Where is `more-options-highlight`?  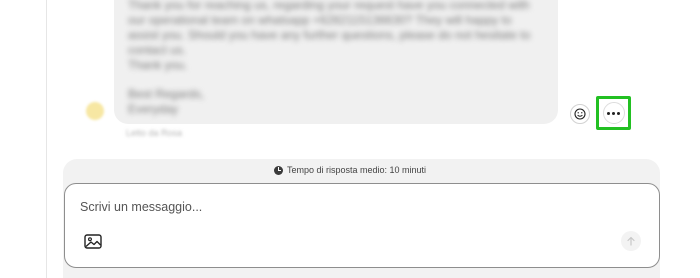
more-options-highlight is located at coordinates (613, 113).